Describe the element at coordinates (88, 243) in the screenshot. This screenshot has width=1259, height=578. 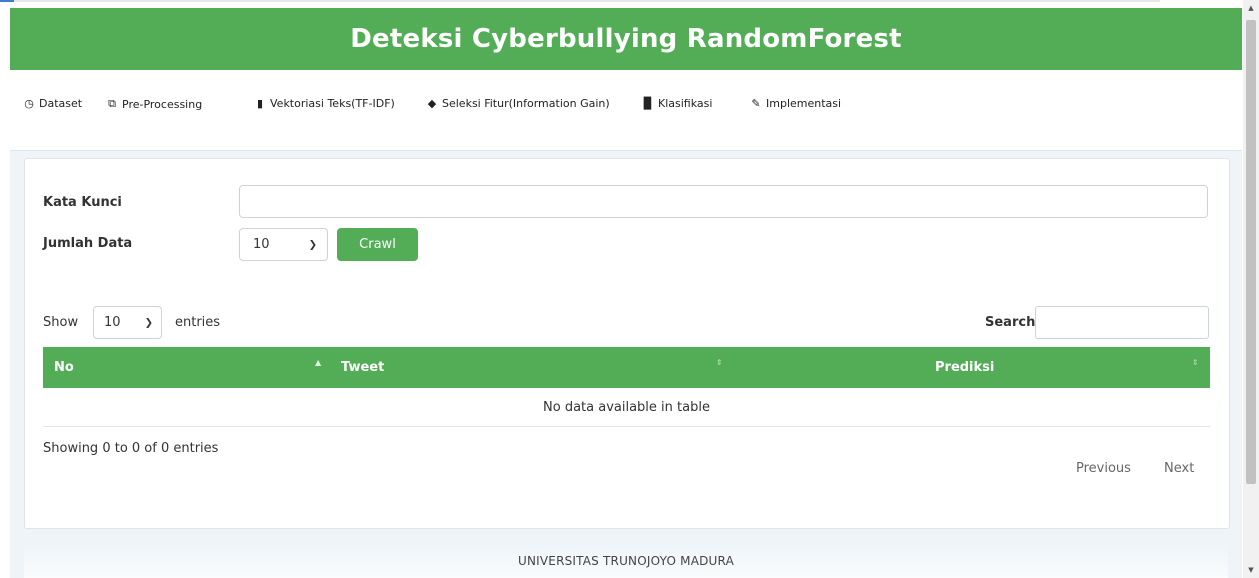
I see `count-label: Jumlah Data` at that location.